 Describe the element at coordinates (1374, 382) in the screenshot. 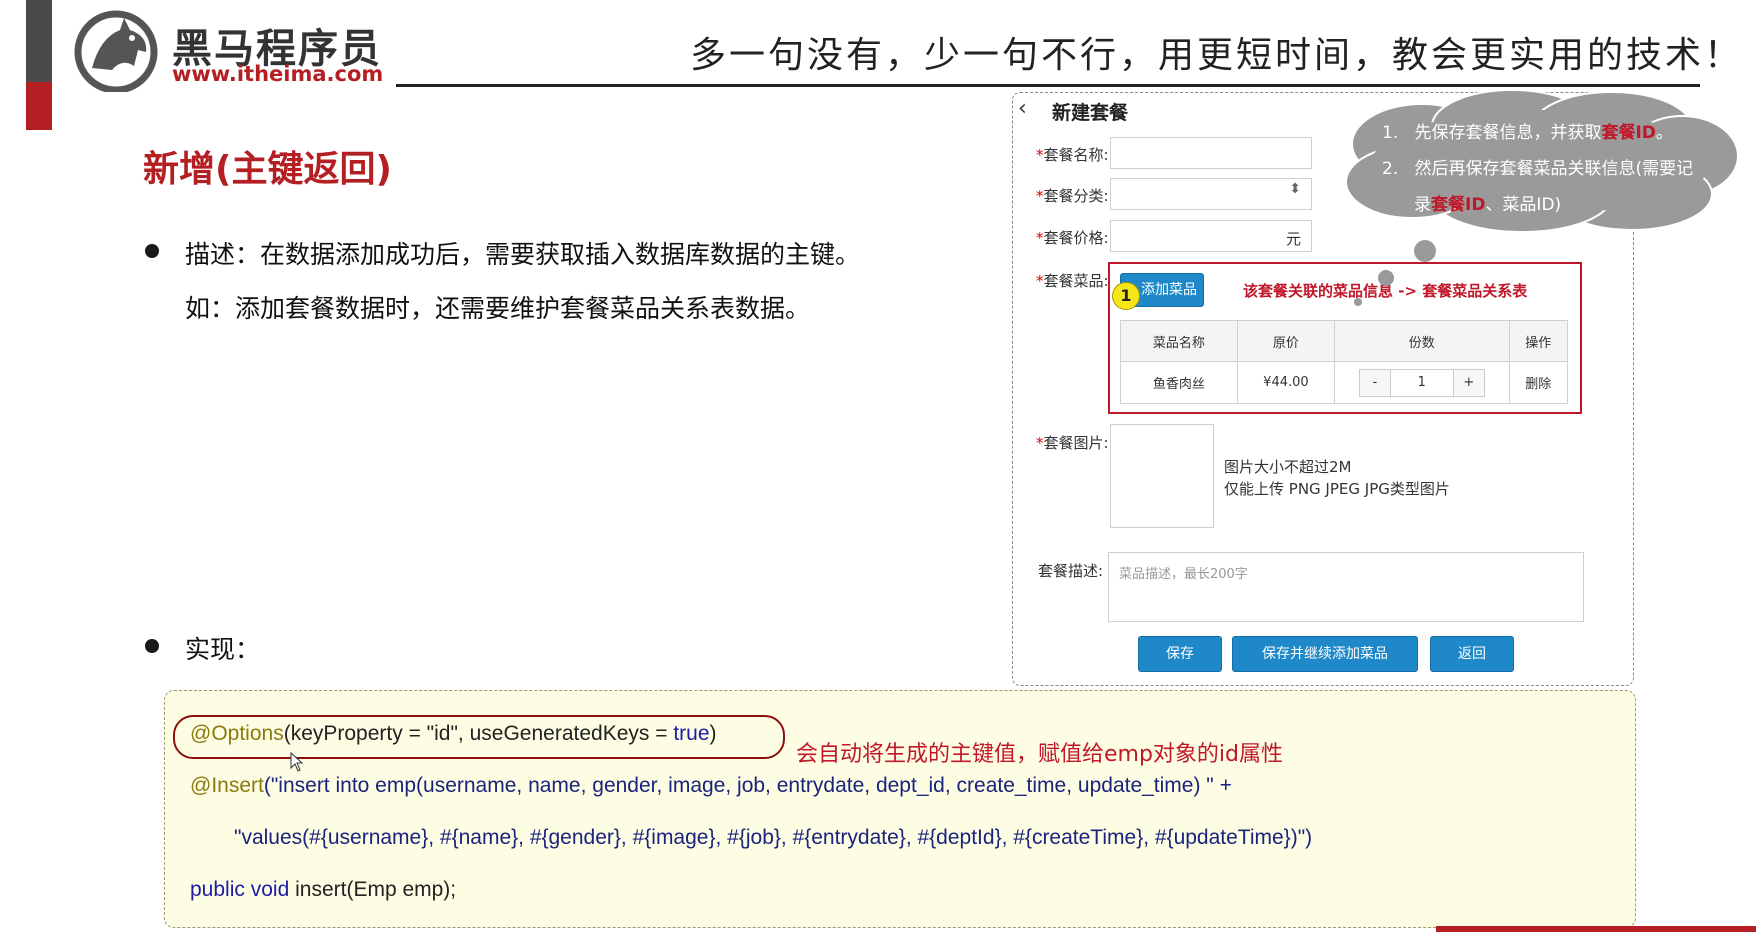

I see `decrement-button: -` at that location.